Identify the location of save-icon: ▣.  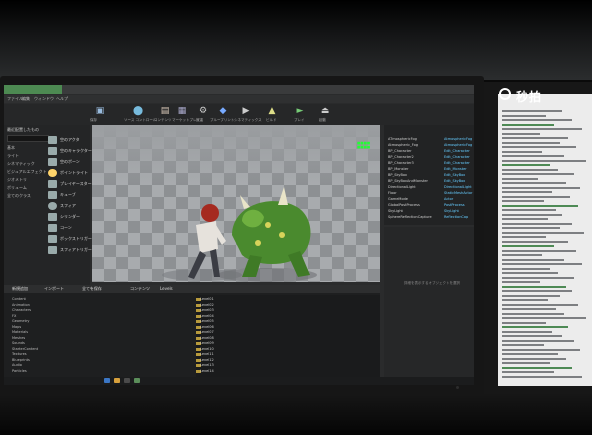
(100, 111).